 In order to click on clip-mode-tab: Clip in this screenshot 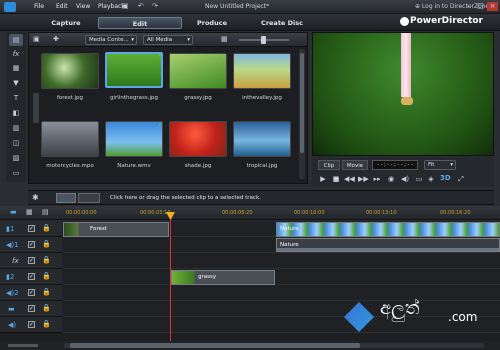, I will do `click(329, 165)`.